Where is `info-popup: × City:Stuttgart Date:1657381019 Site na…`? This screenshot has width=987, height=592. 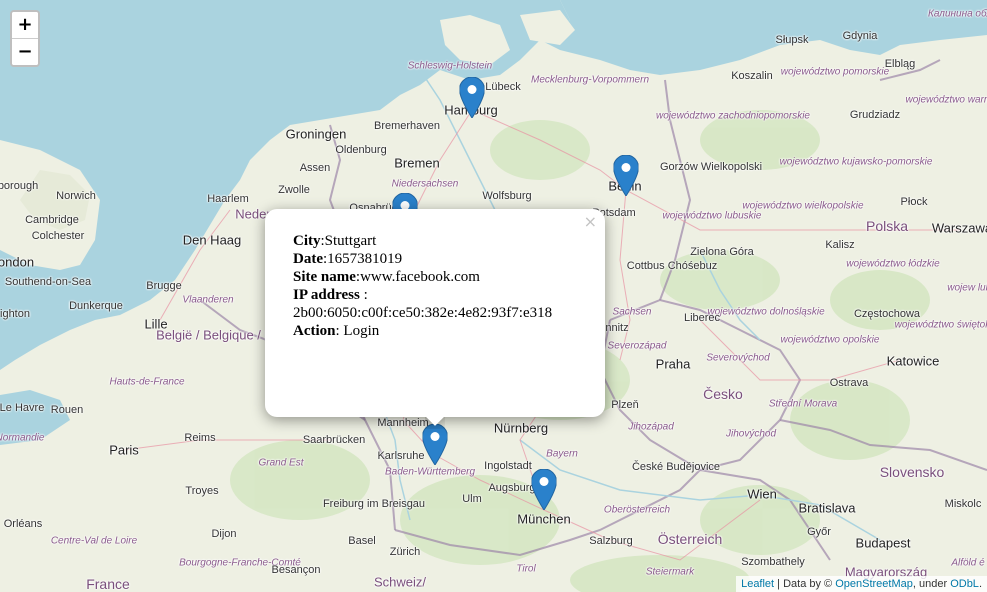 info-popup: × City:Stuttgart Date:1657381019 Site na… is located at coordinates (435, 313).